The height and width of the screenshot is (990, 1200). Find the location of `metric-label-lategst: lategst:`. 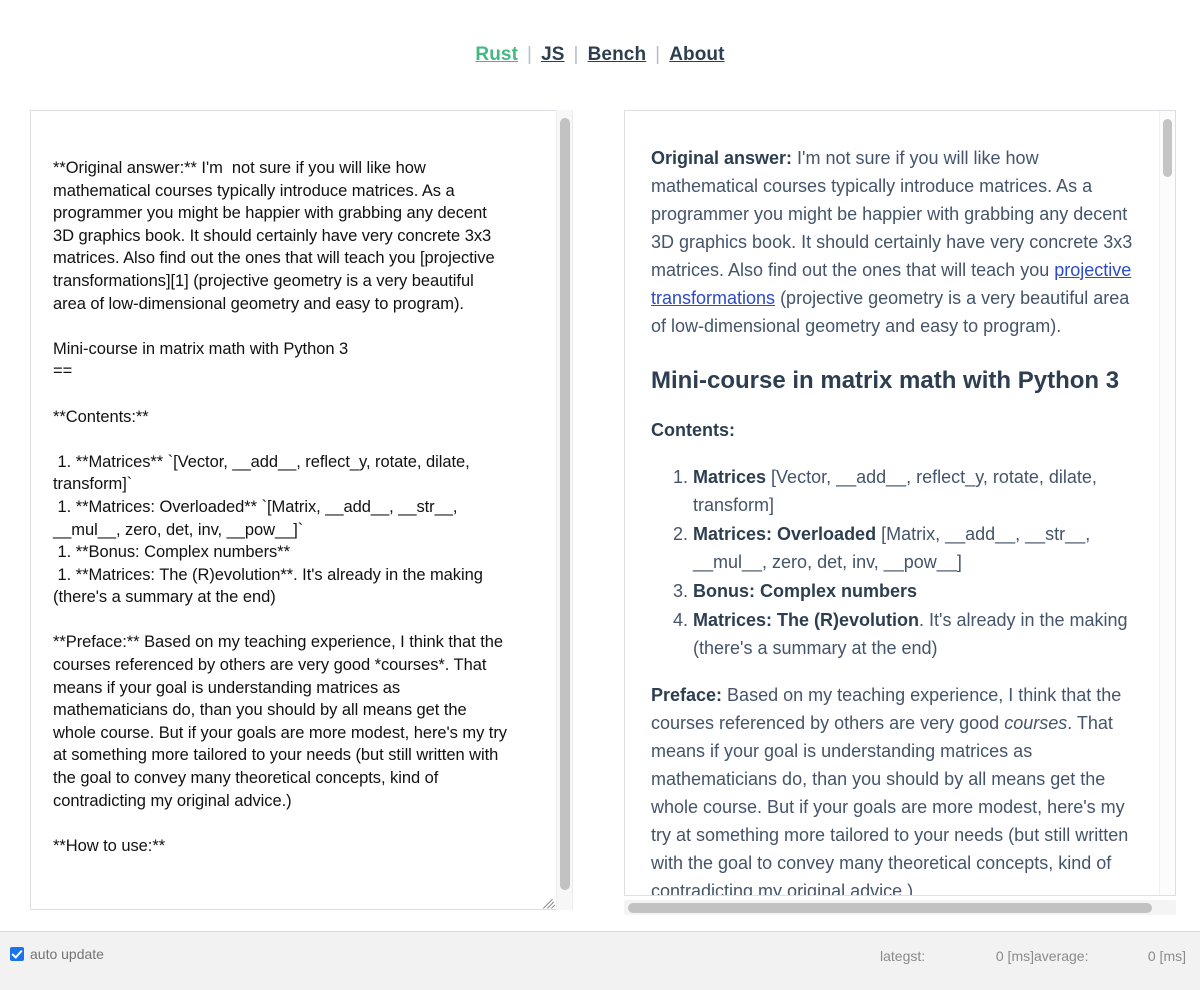

metric-label-lategst: lategst: is located at coordinates (903, 956).